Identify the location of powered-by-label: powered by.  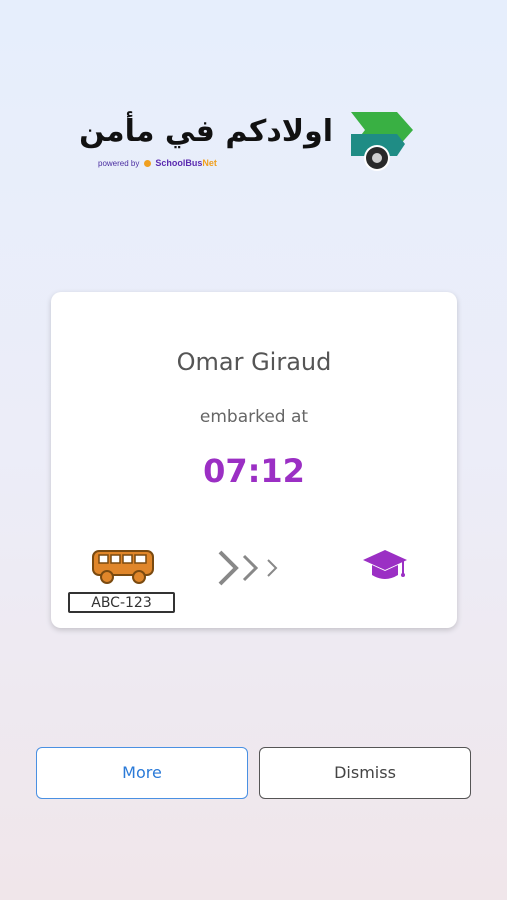
(119, 163).